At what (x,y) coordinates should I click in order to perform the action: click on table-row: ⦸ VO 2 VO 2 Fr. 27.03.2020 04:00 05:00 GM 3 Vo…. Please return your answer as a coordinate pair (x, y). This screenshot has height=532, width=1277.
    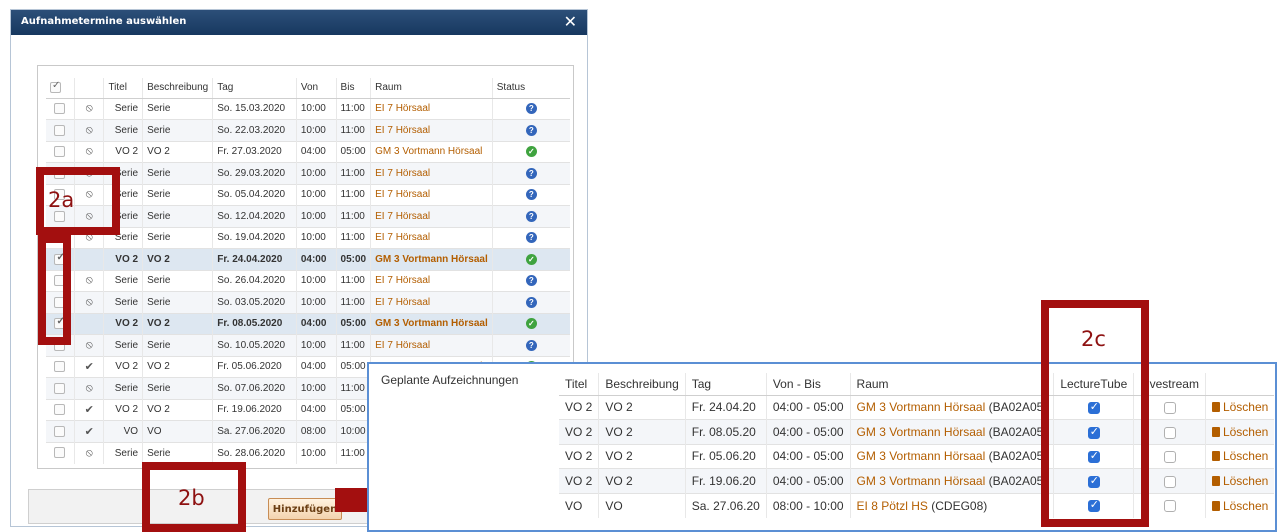
    Looking at the image, I should click on (308, 151).